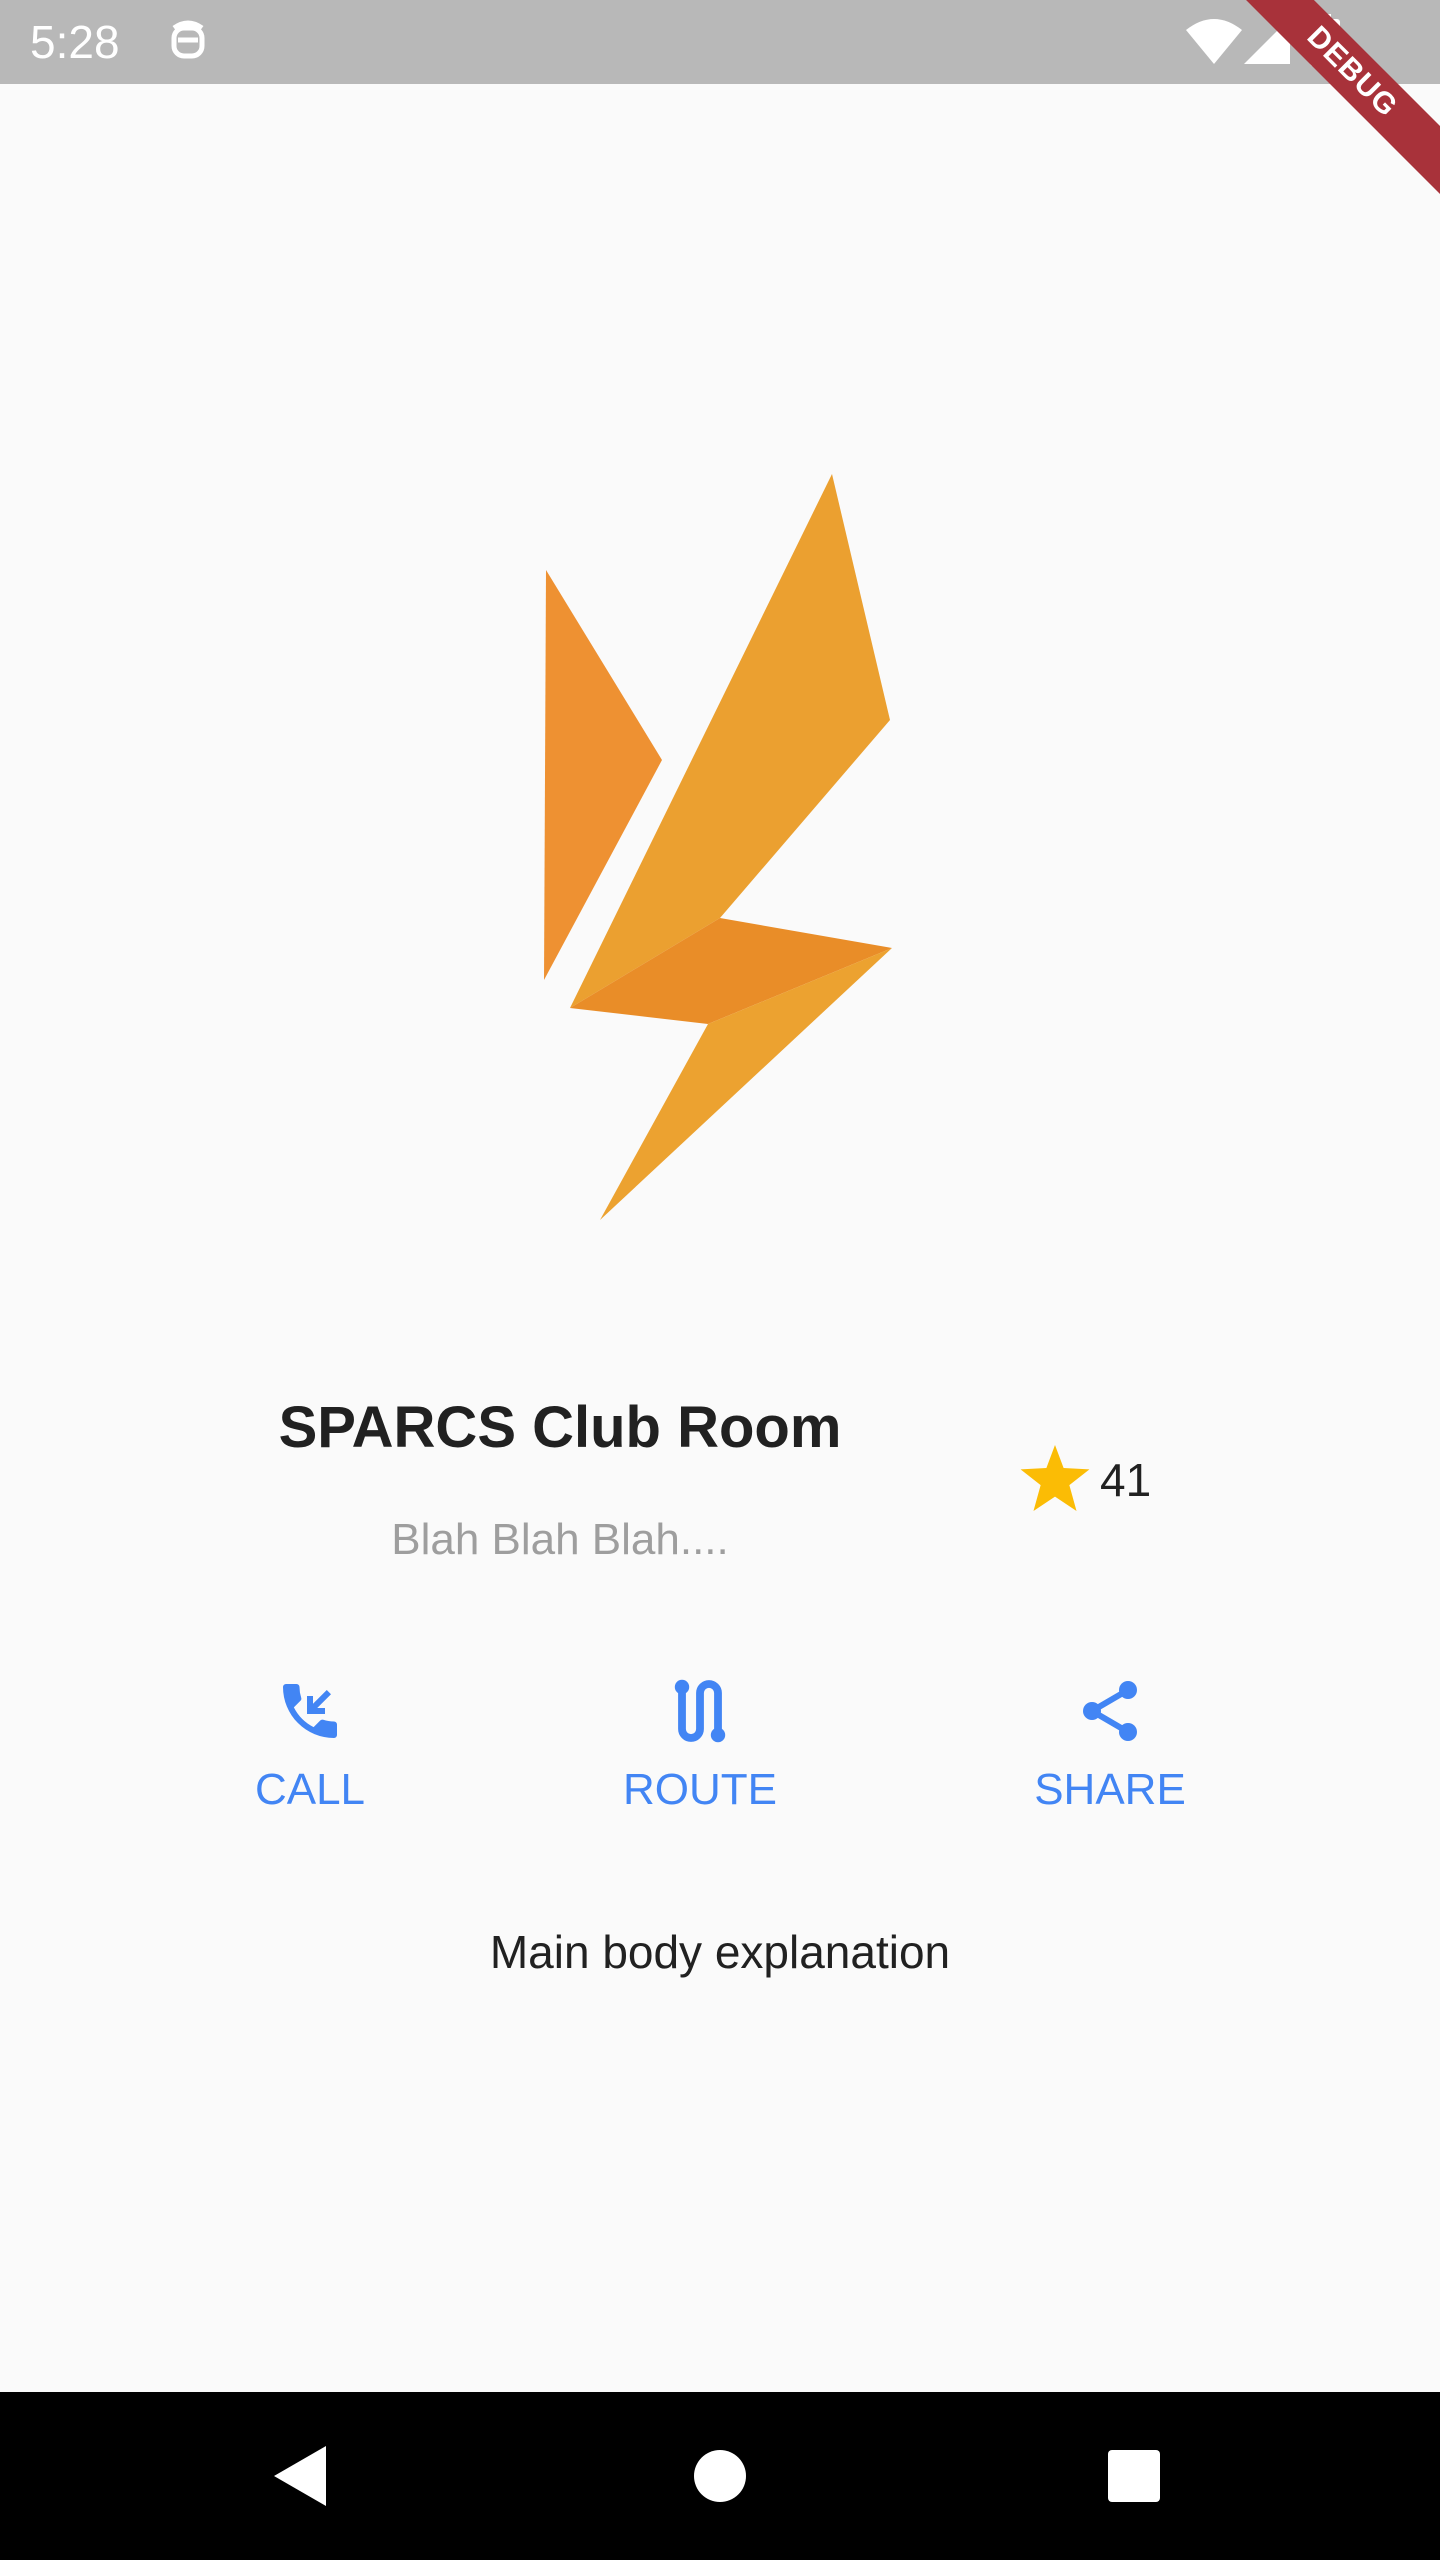 This screenshot has height=2560, width=1440. What do you see at coordinates (720, 1952) in the screenshot?
I see `body-explanation: Main body explanation` at bounding box center [720, 1952].